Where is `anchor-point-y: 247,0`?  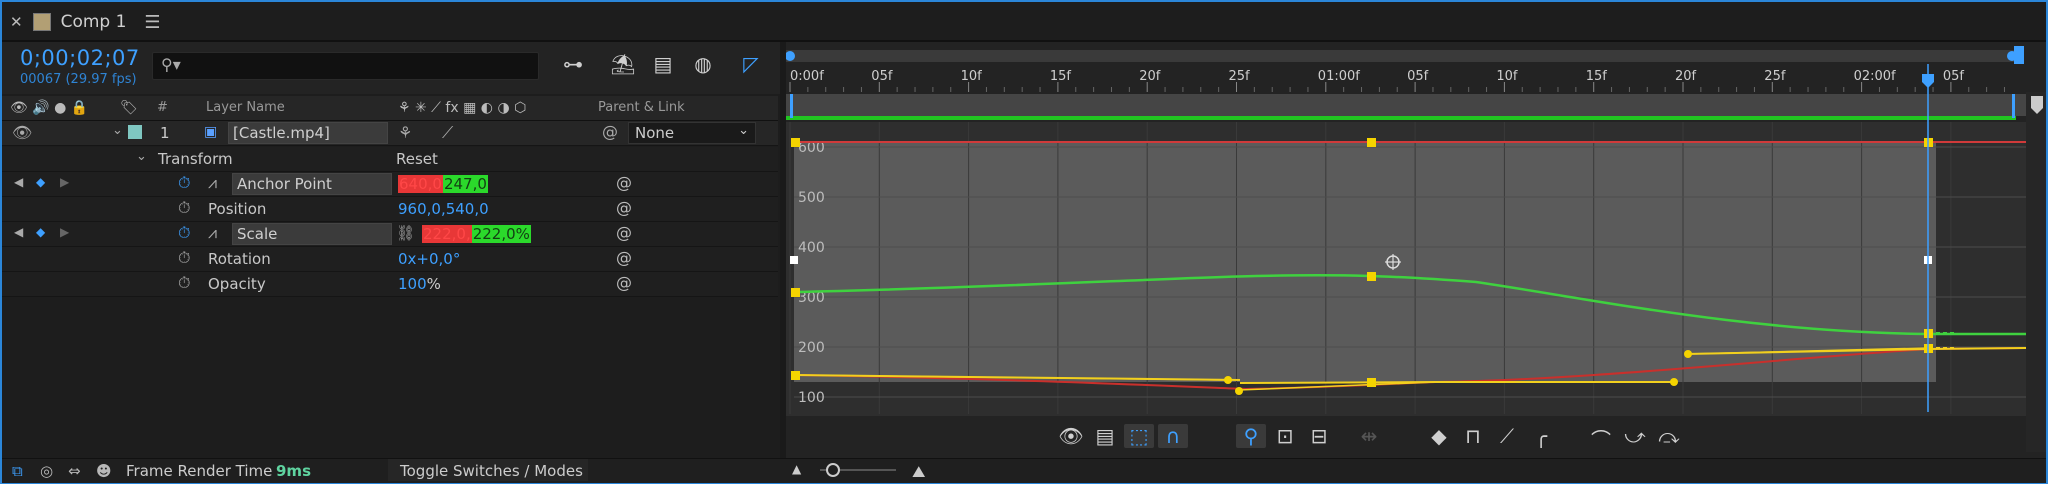
anchor-point-y: 247,0 is located at coordinates (465, 184).